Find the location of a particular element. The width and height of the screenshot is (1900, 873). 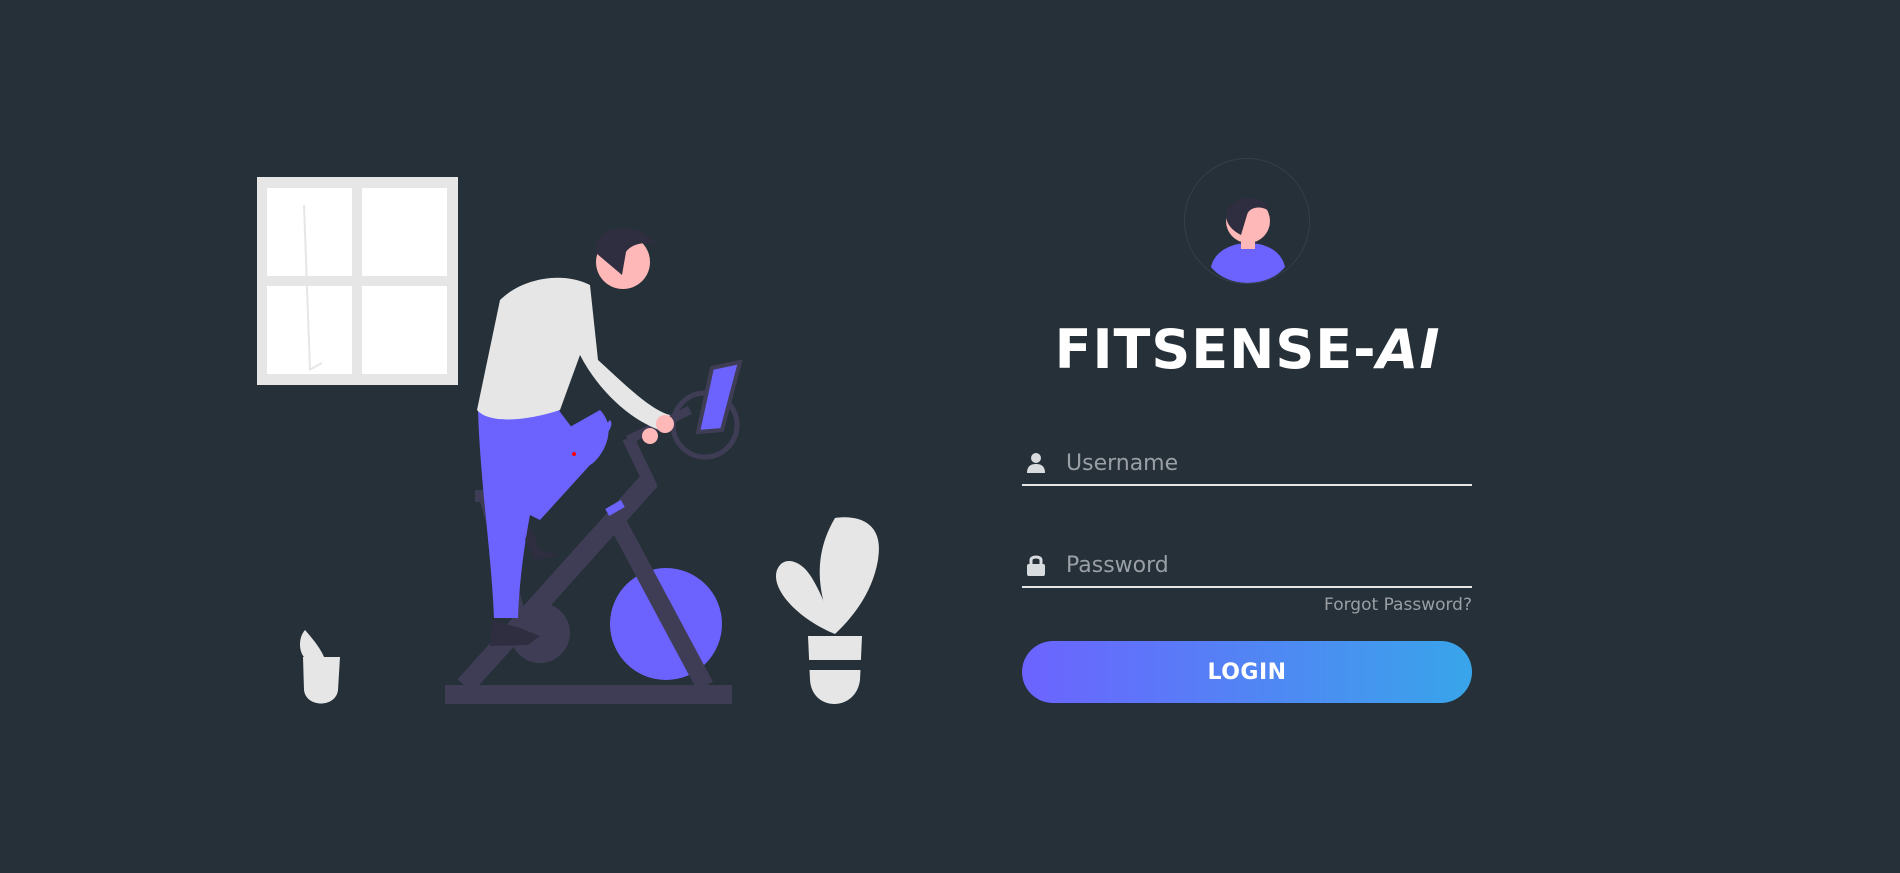

small-plant-graphic is located at coordinates (319, 667).